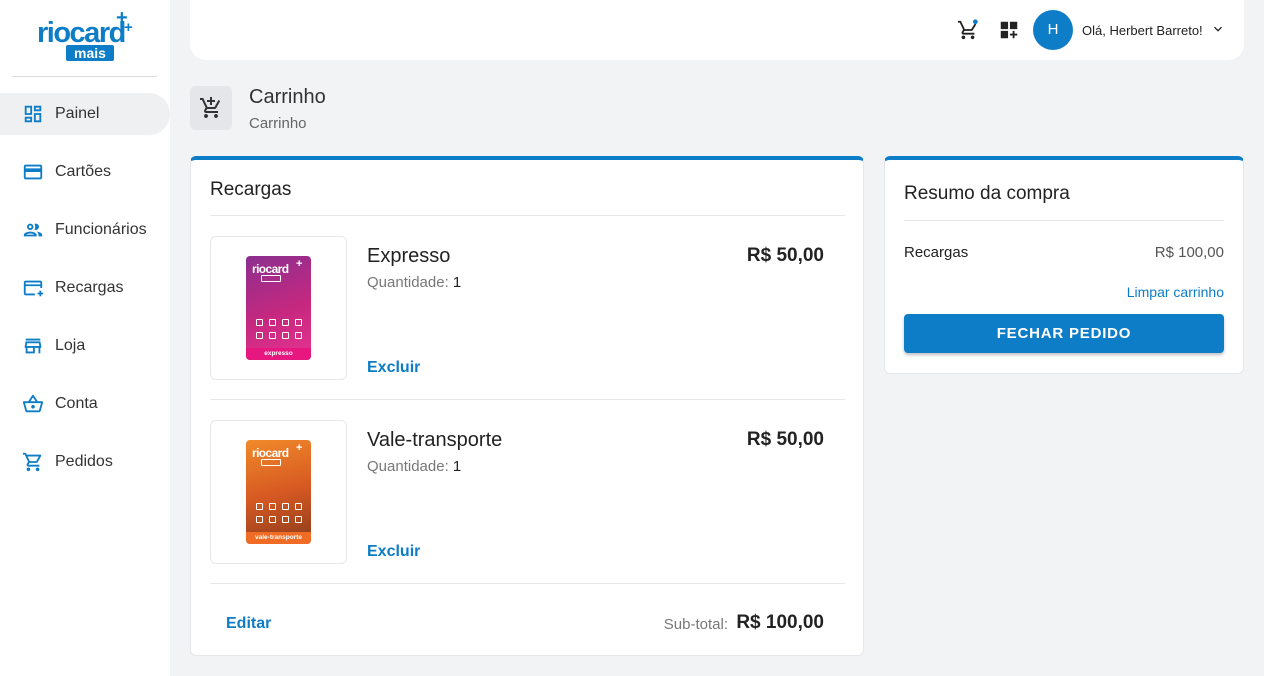  What do you see at coordinates (248, 624) in the screenshot?
I see `edit-button: Editar` at bounding box center [248, 624].